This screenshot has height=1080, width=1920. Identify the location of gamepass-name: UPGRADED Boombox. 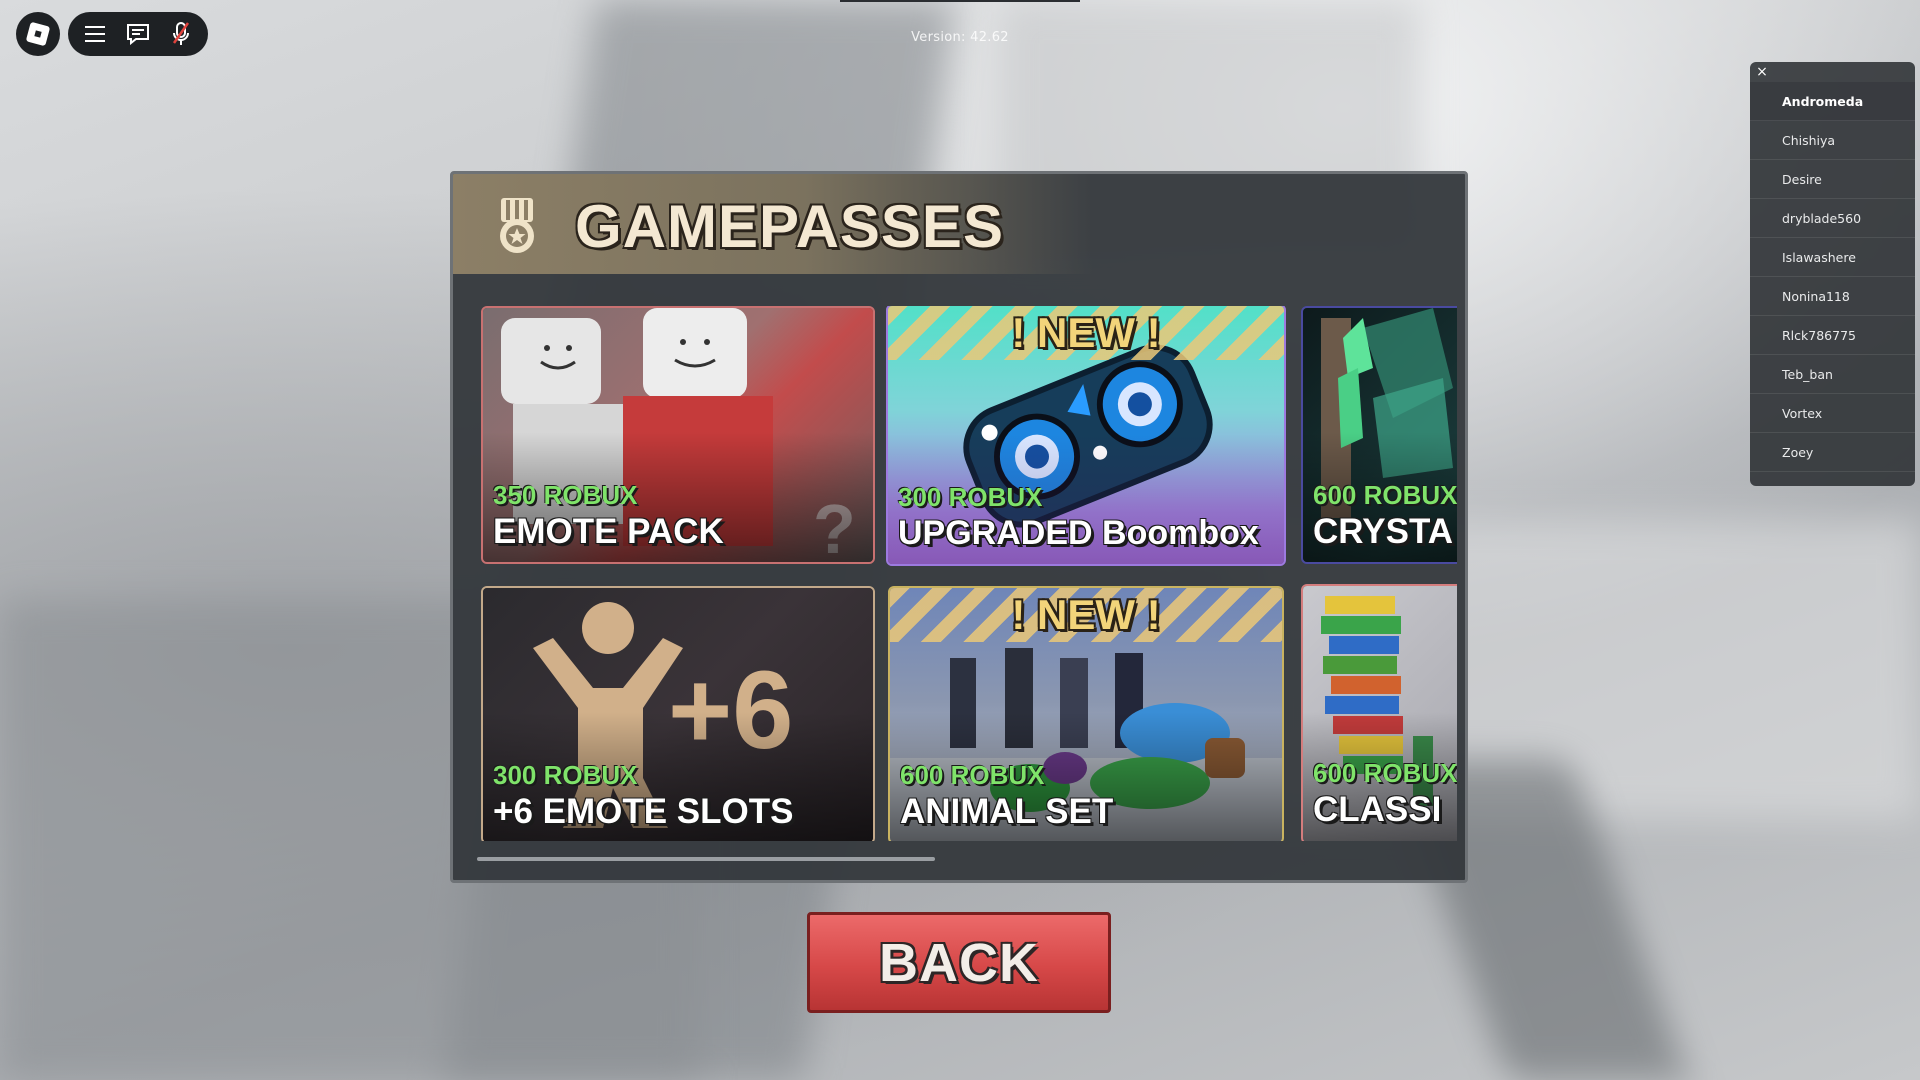
(1078, 533).